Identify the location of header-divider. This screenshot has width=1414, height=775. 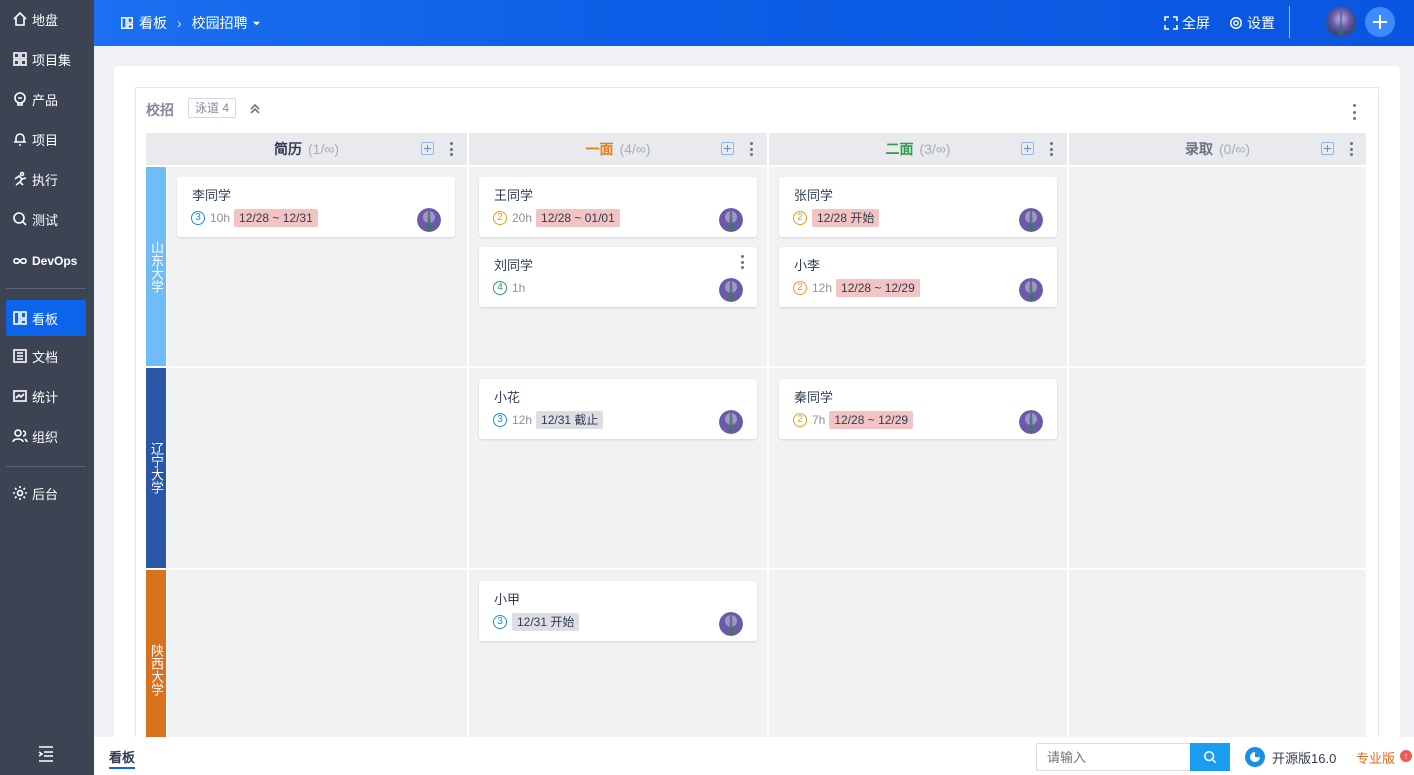
(1289, 22).